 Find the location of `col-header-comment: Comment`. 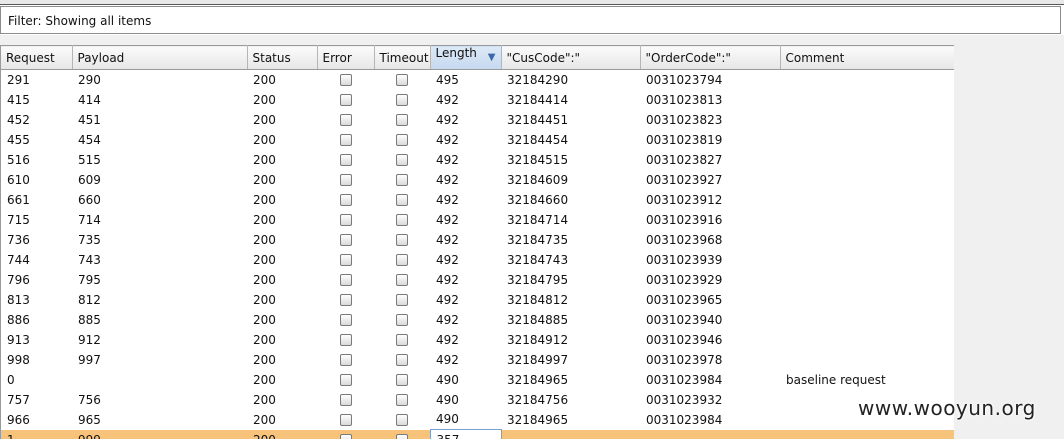

col-header-comment: Comment is located at coordinates (867, 57).